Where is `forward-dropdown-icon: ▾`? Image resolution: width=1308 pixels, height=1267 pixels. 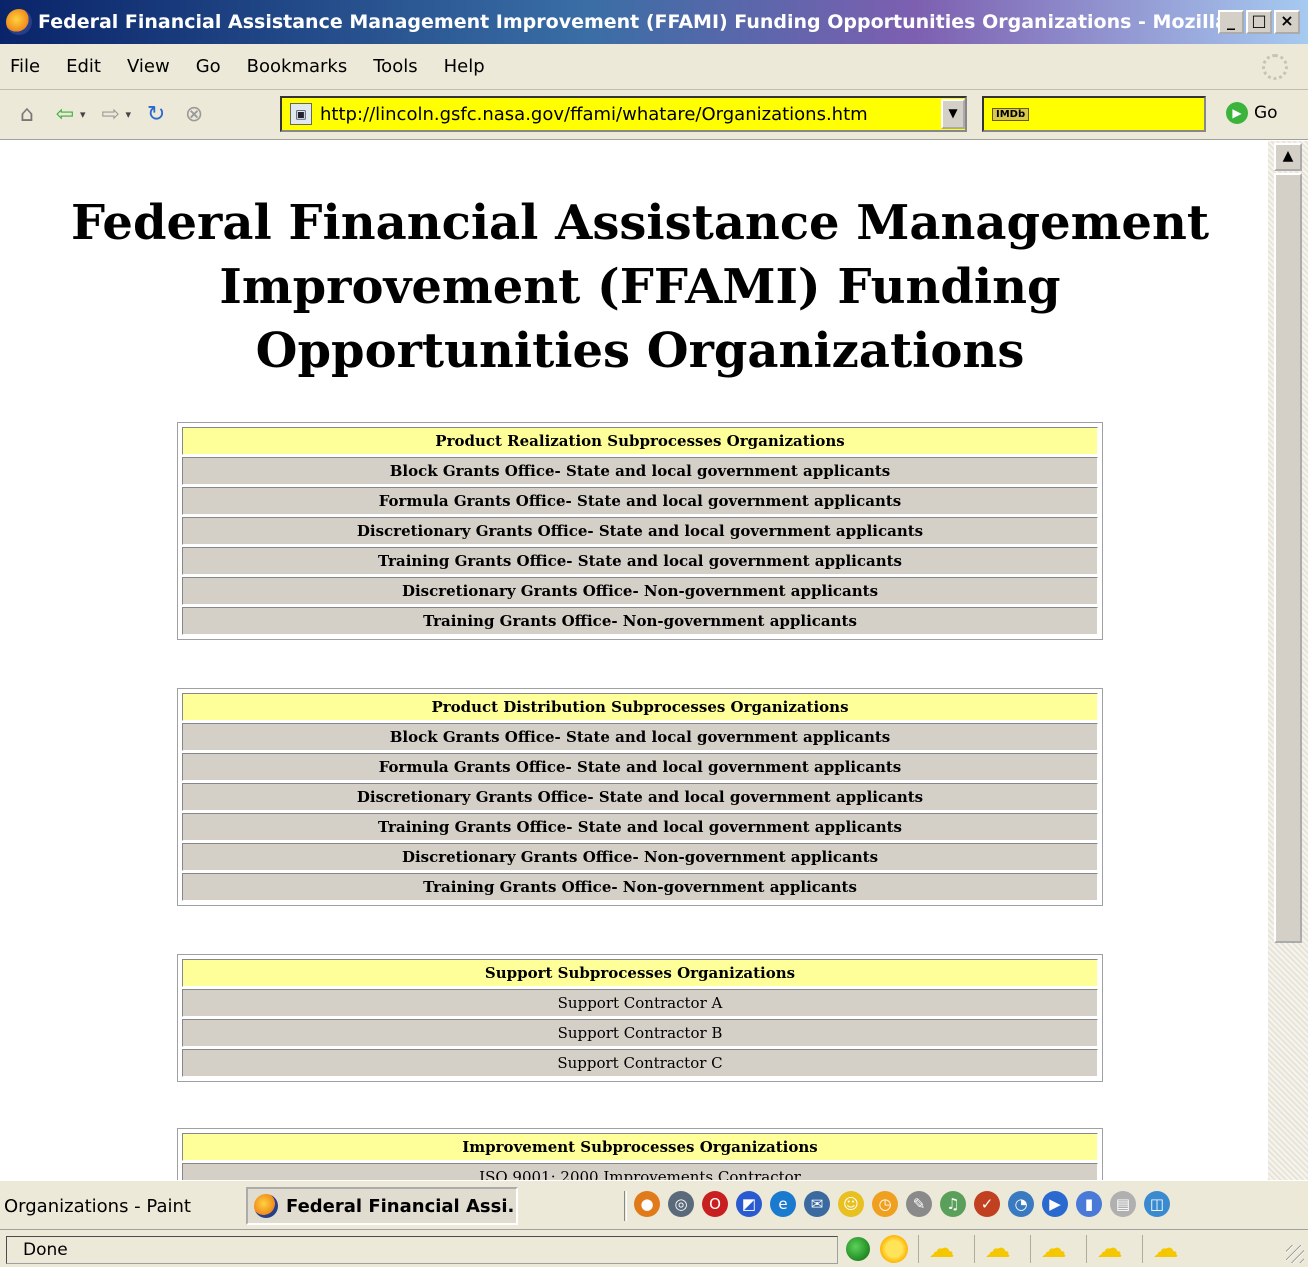 forward-dropdown-icon: ▾ is located at coordinates (129, 114).